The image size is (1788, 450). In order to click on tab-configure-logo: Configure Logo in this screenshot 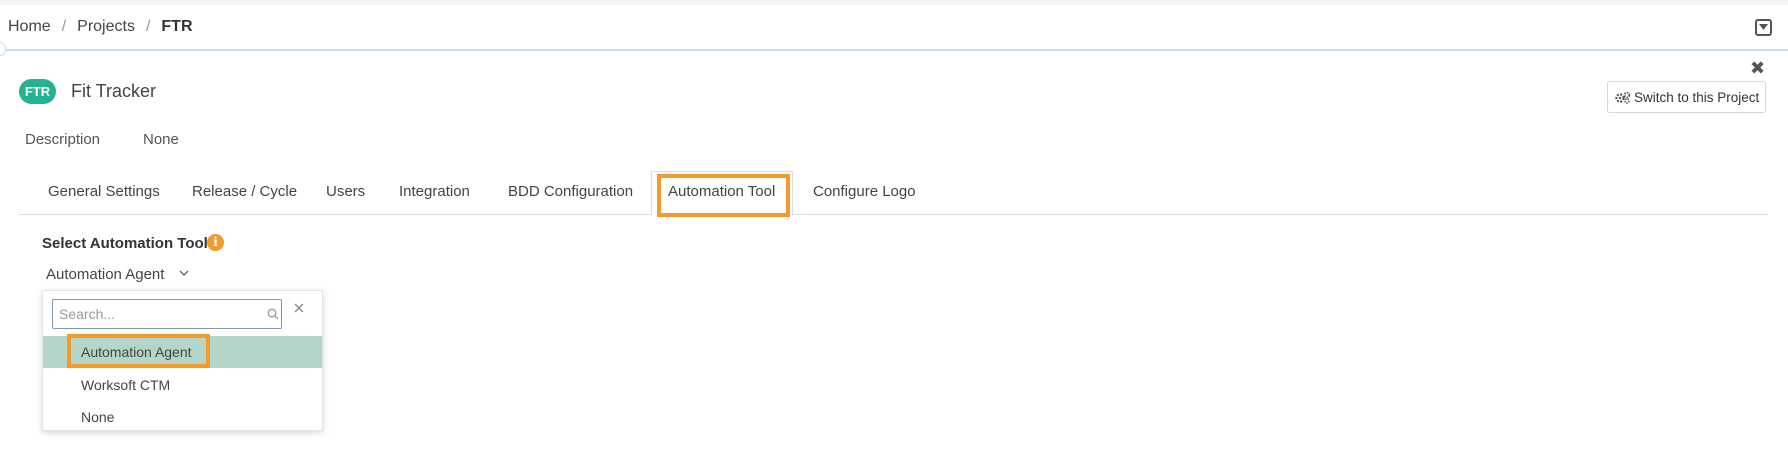, I will do `click(864, 191)`.